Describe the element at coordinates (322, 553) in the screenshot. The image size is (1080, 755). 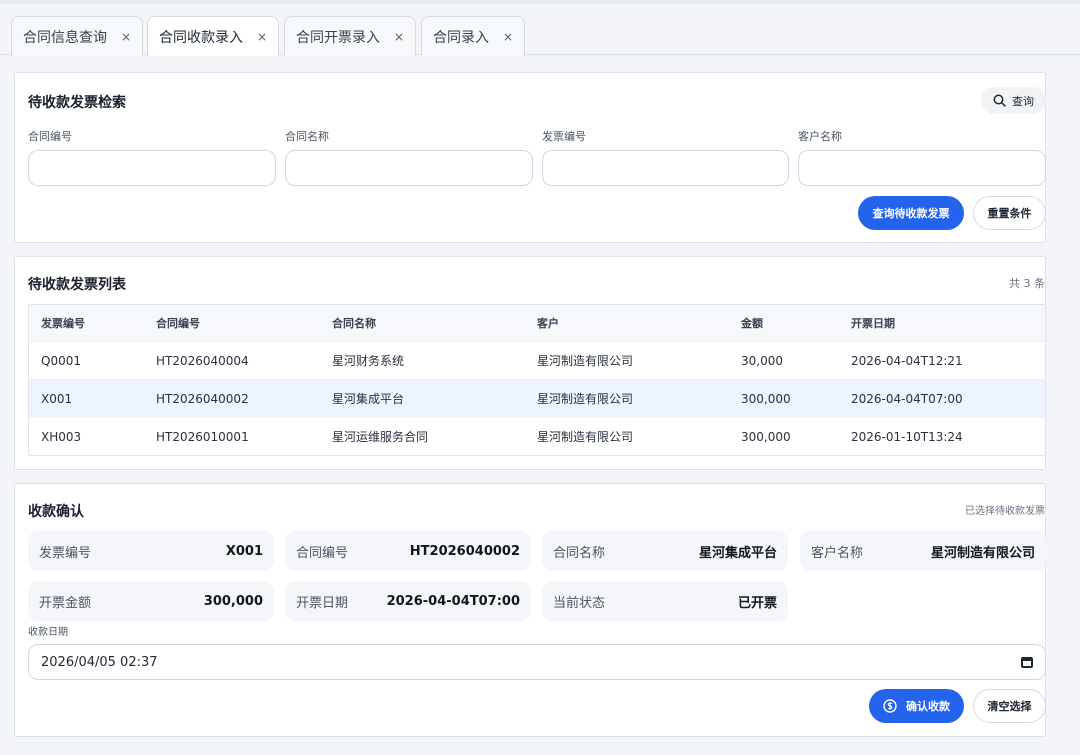
I see `card-key: 合同编号` at that location.